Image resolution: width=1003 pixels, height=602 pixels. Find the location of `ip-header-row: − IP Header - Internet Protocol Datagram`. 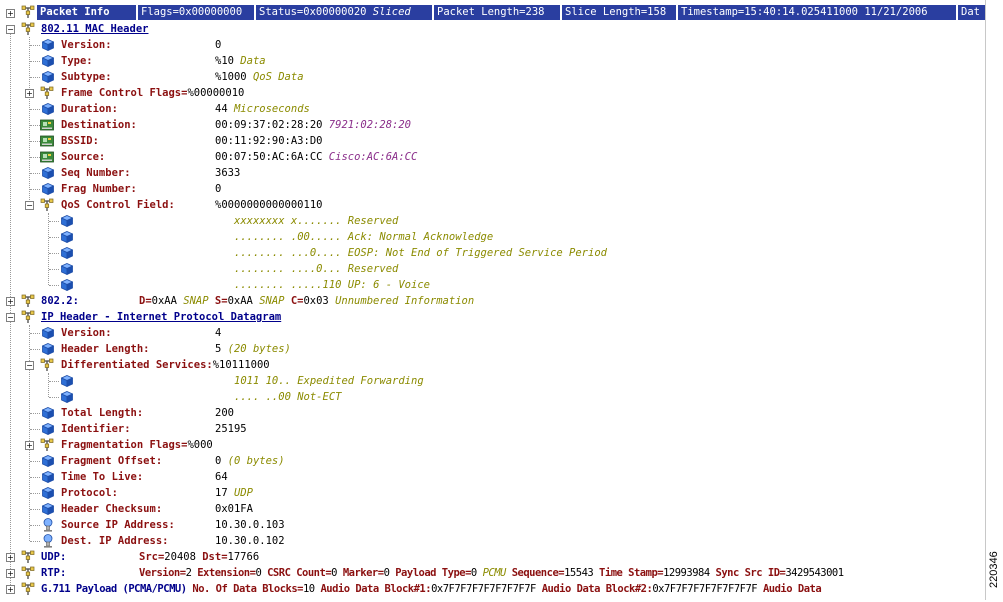

ip-header-row: − IP Header - Internet Protocol Datagram is located at coordinates (492, 317).